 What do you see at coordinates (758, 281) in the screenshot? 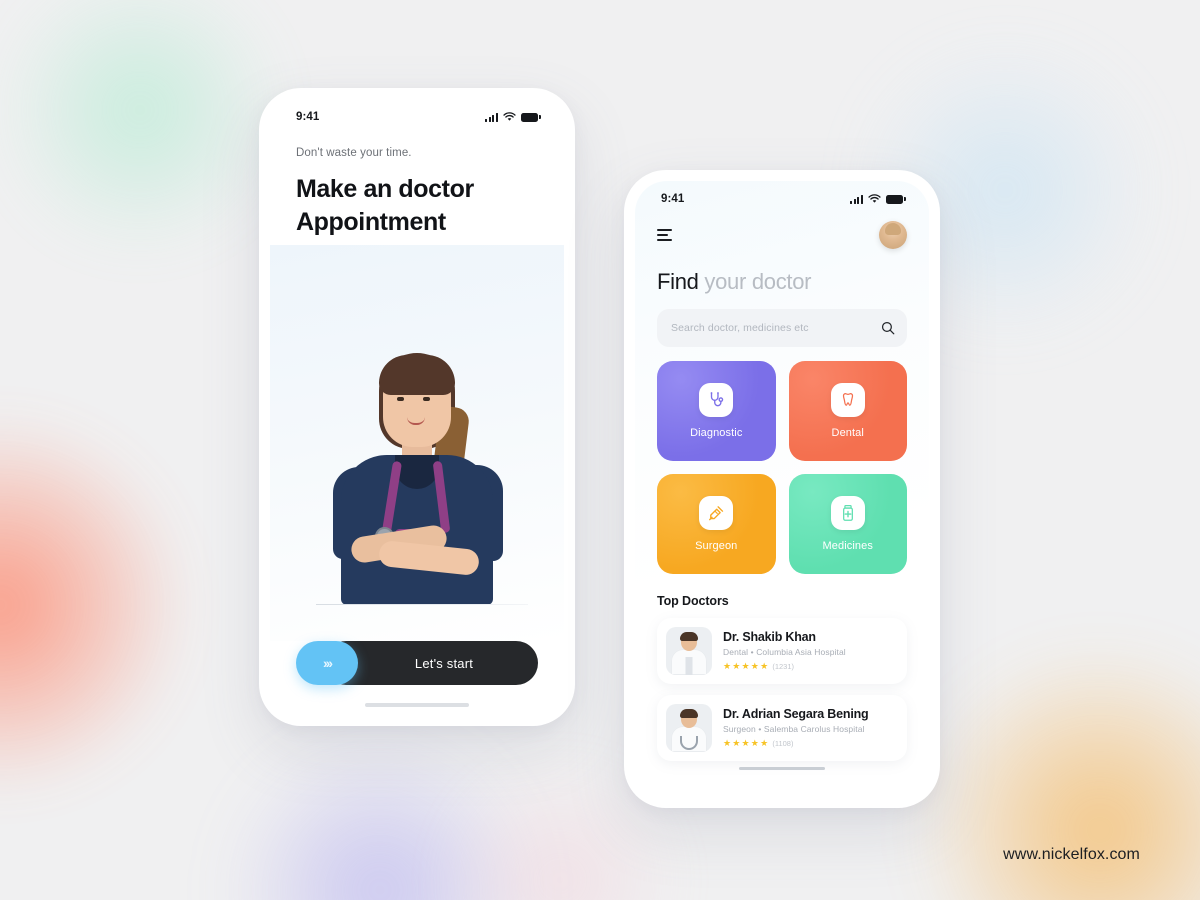
I see `page-title-muted: your doctor` at bounding box center [758, 281].